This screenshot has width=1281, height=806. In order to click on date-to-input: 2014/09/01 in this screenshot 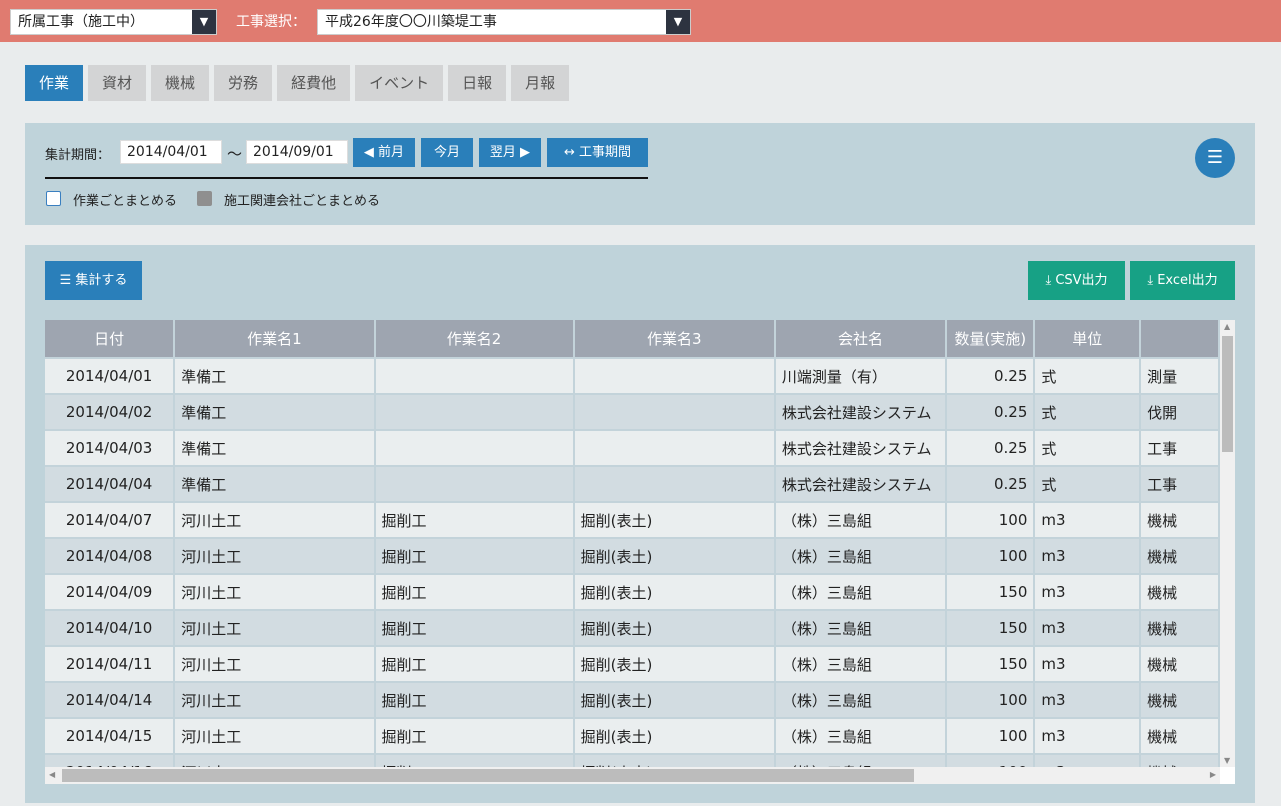, I will do `click(297, 152)`.